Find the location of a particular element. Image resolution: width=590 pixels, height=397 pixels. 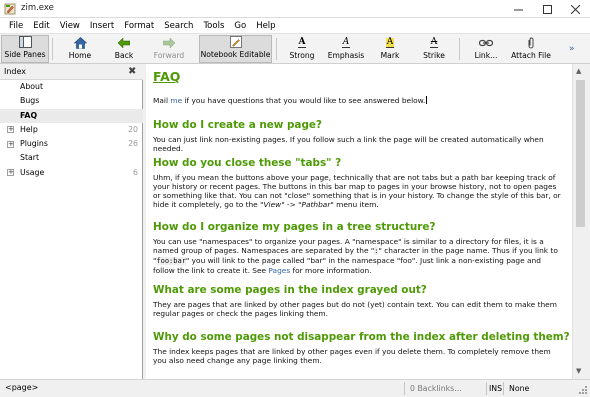

side-panes-button: Side Panes is located at coordinates (25, 49).